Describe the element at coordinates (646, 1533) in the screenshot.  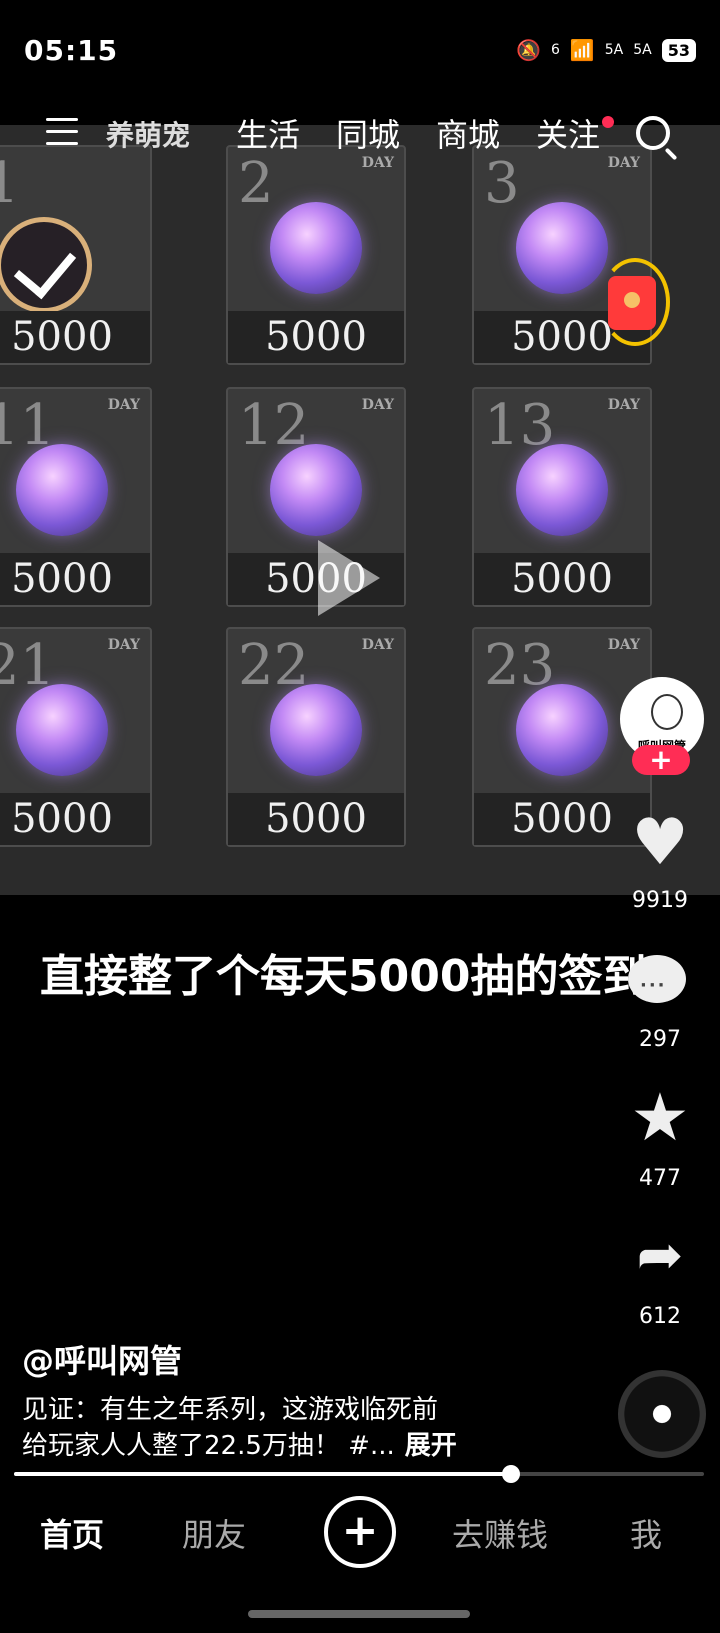
I see `nav-me: 我` at that location.